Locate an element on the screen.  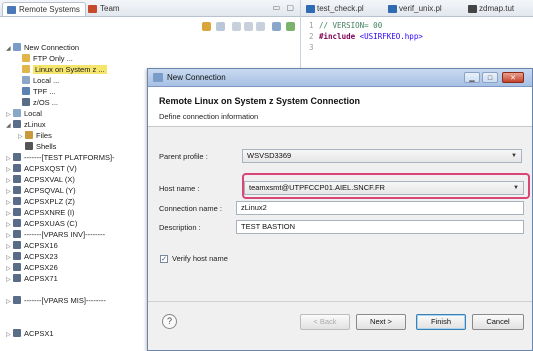
parent-profile-value: WSVSD3369 is located at coordinates (269, 155).